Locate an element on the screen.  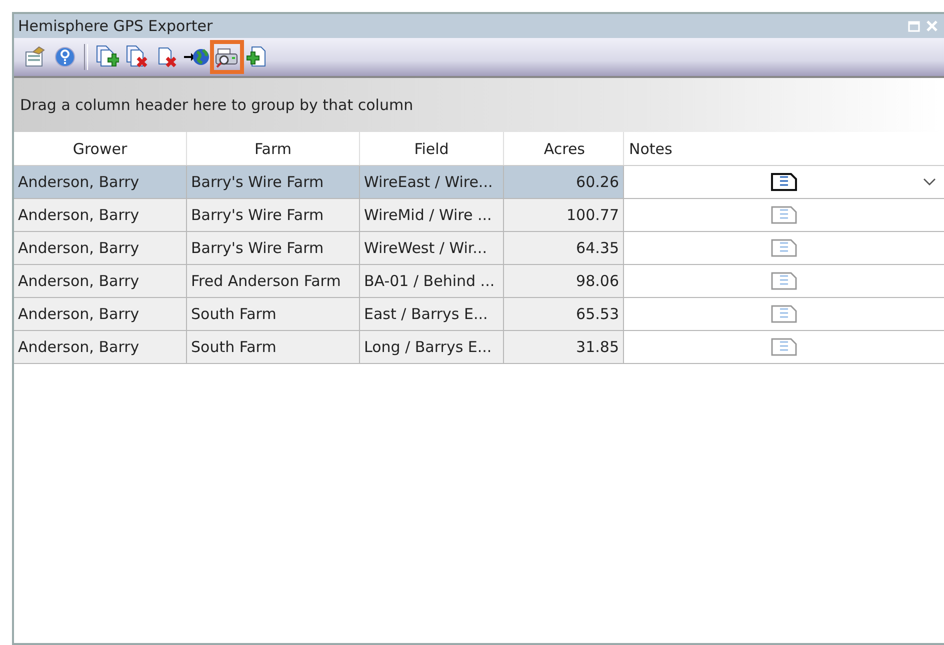
table-row: Anderson, Barry South Farm East / Barrys E... 65.53 is located at coordinates (479, 314).